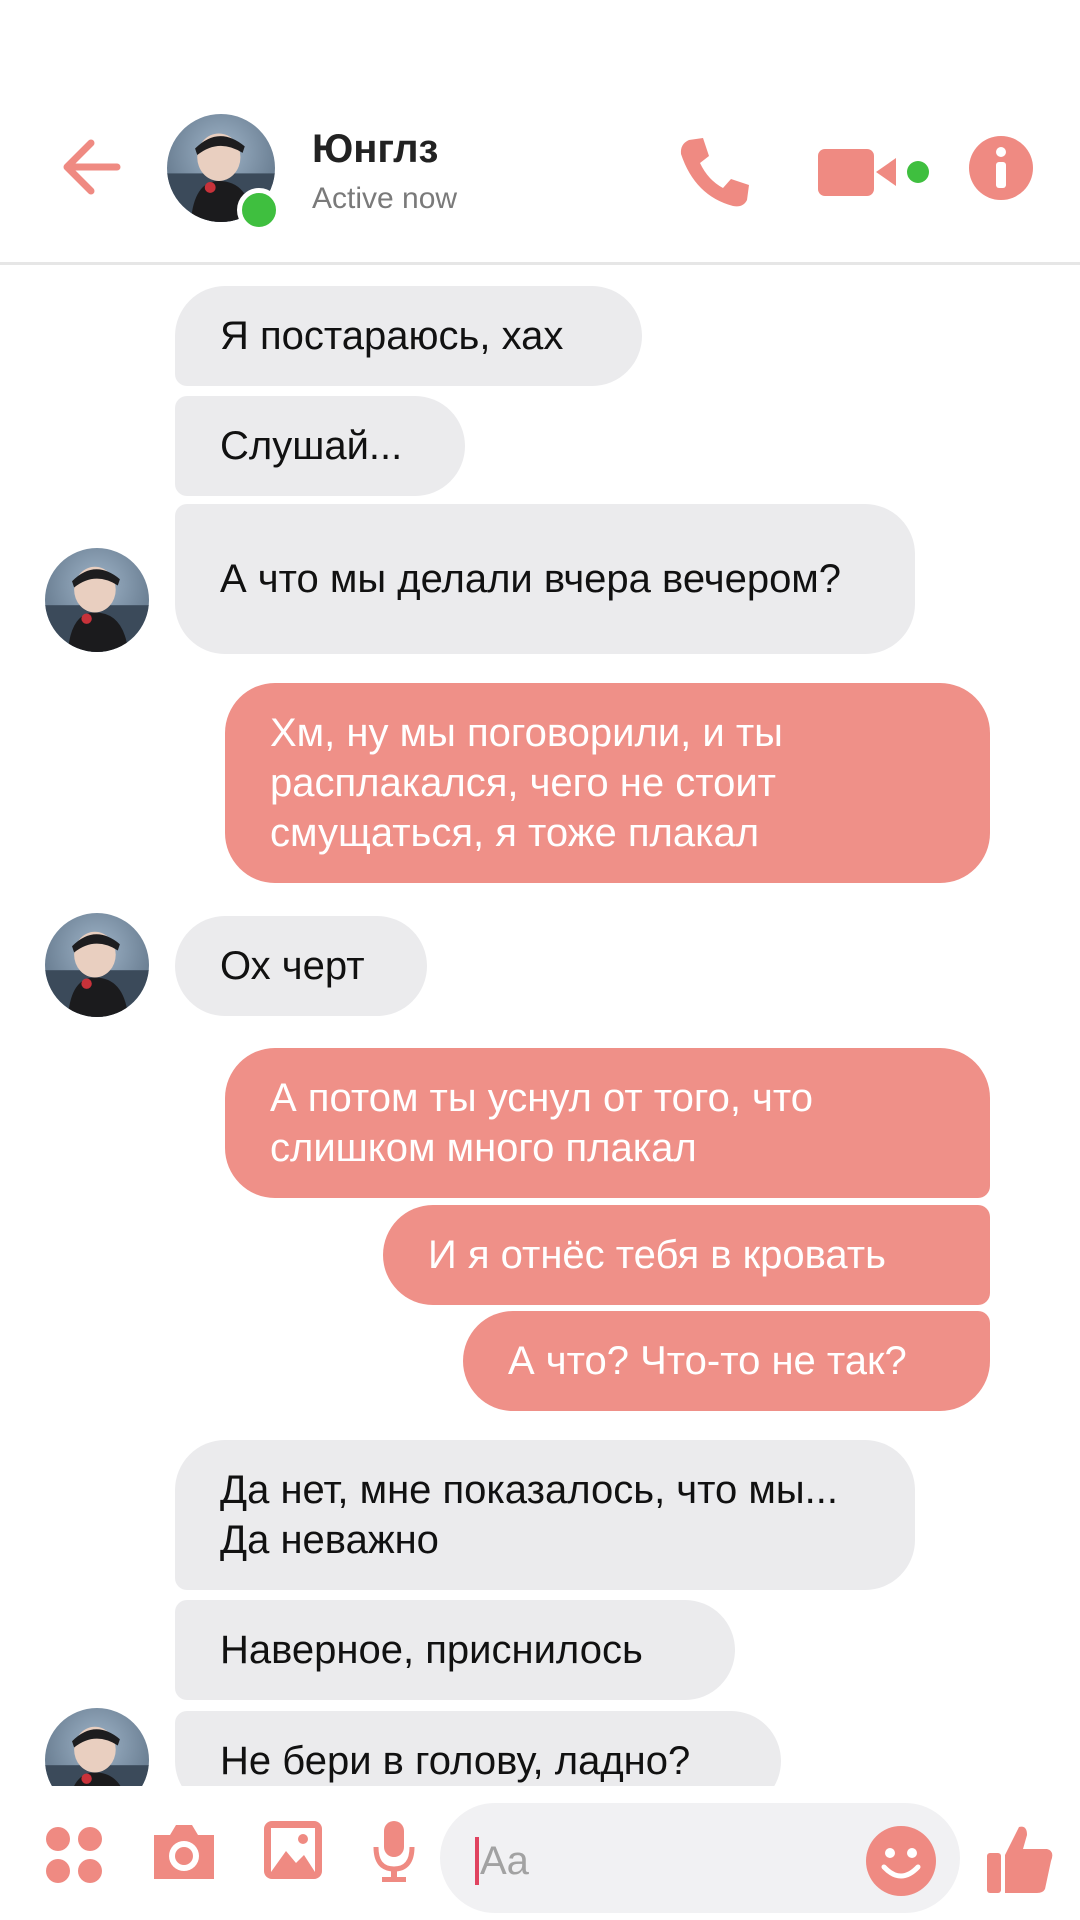  I want to click on message-input-placeholder: Aa, so click(504, 1861).